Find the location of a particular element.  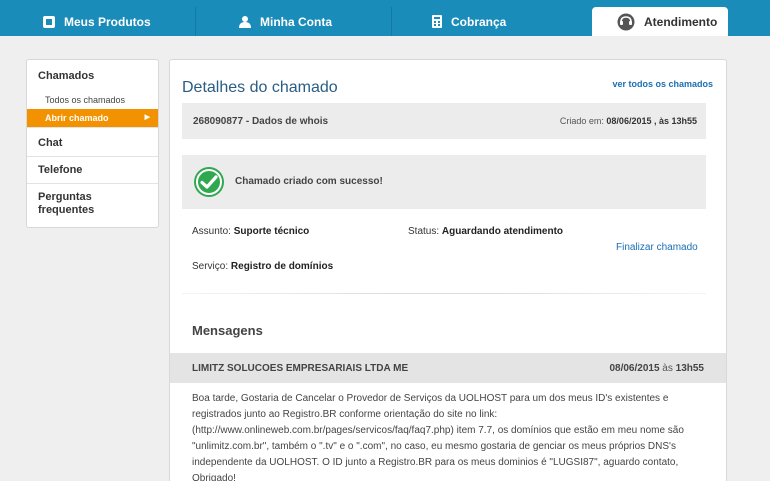

sidebar-item-label: Abrir chamado is located at coordinates (77, 118).